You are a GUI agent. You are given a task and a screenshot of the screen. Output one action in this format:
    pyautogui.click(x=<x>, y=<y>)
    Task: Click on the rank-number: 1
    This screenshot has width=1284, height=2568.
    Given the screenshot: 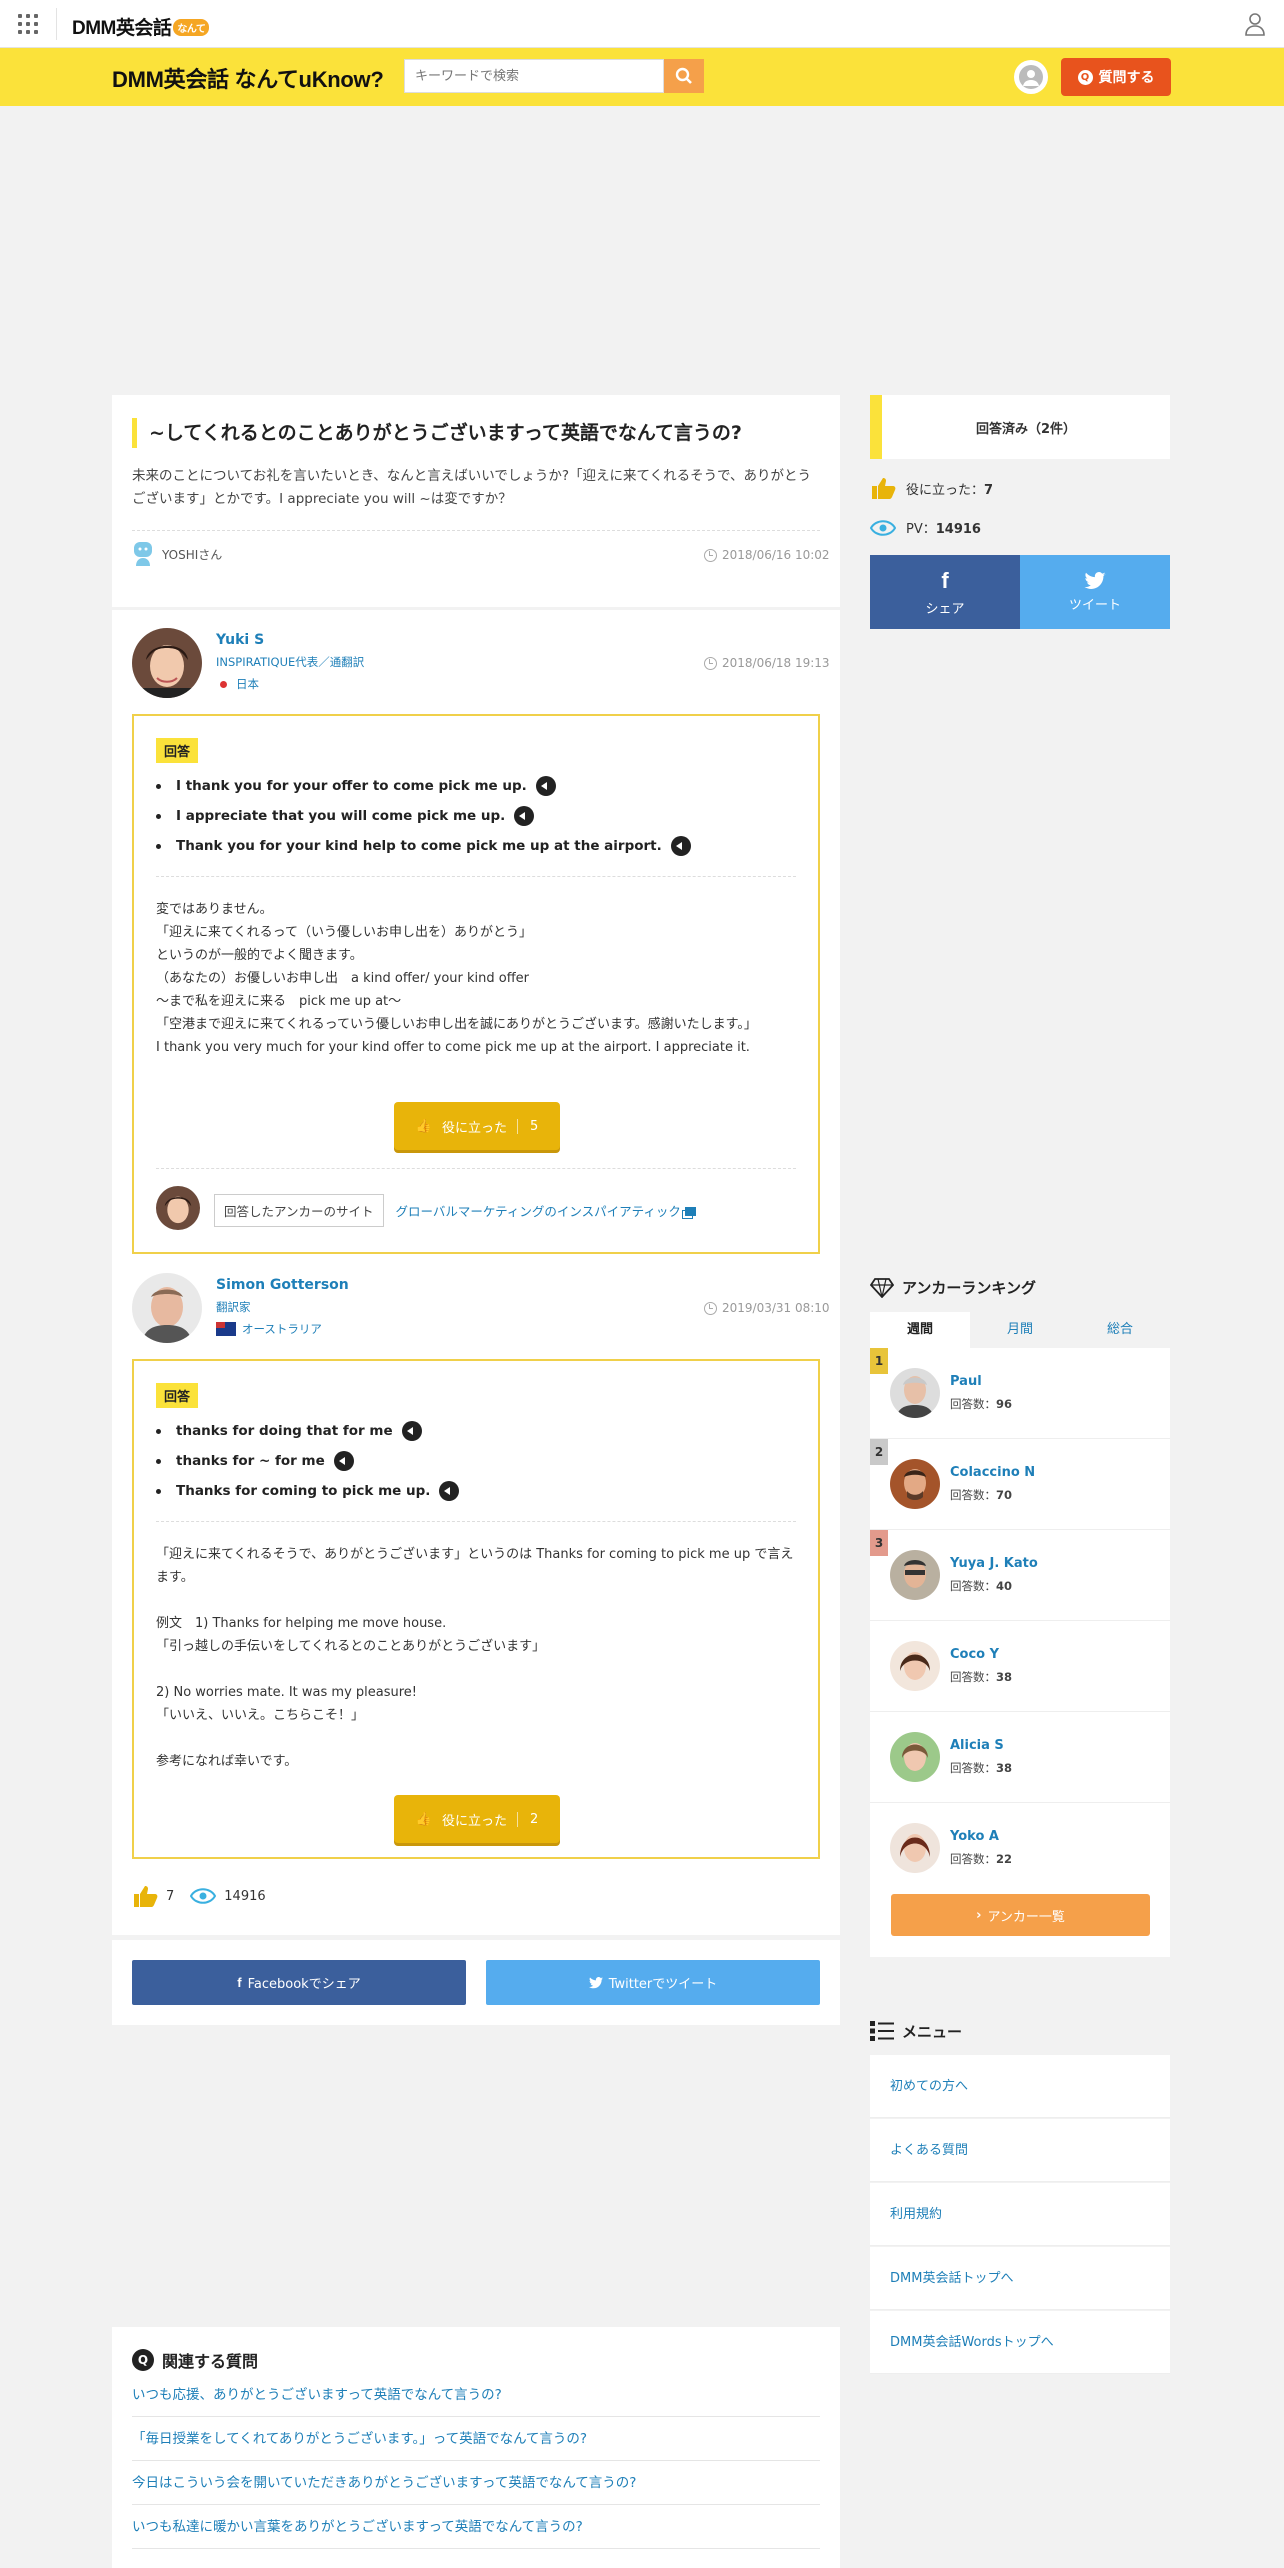 What is the action you would take?
    pyautogui.click(x=879, y=1361)
    